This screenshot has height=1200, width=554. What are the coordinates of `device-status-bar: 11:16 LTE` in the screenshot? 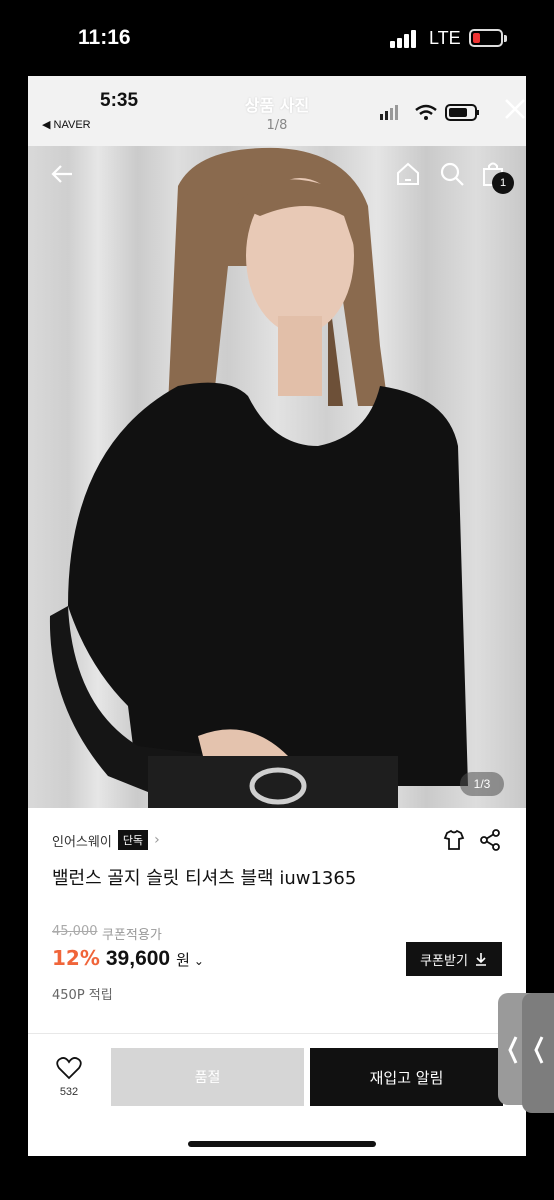 It's located at (277, 38).